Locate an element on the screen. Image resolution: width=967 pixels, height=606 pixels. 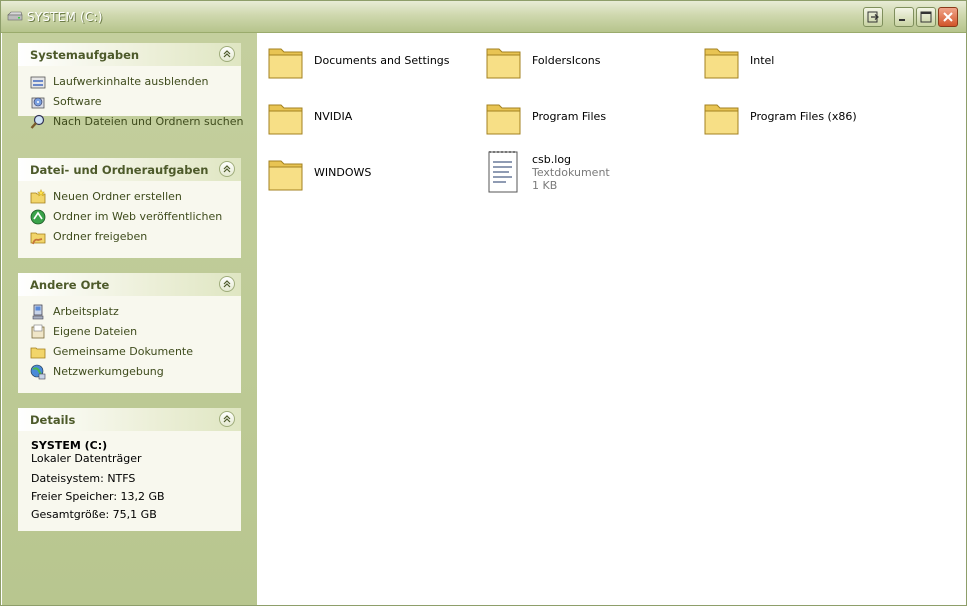
place-network: Netzwerkumgebung is located at coordinates (129, 372).